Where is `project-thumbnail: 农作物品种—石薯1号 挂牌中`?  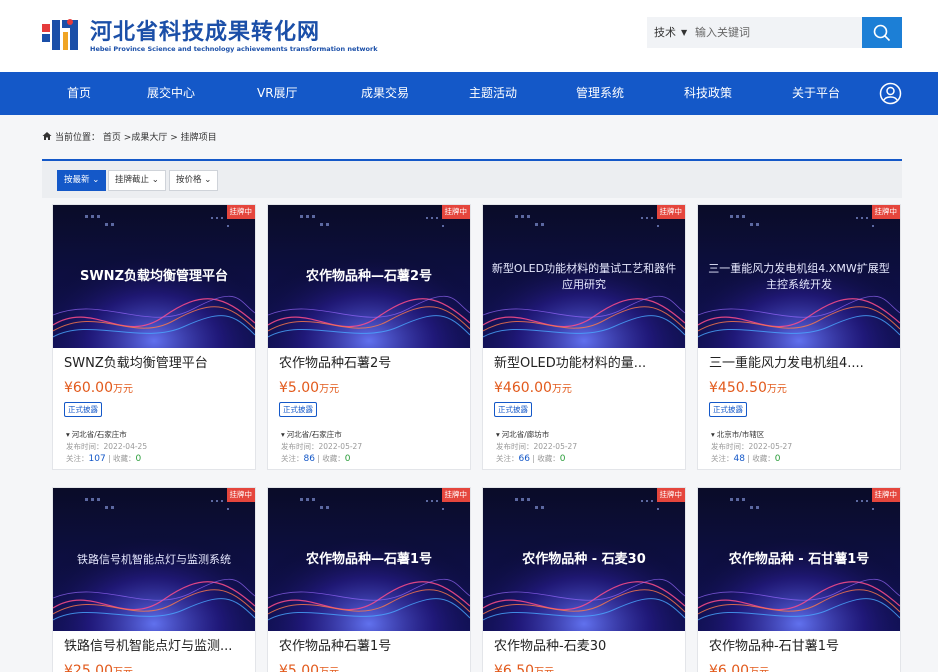
project-thumbnail: 农作物品种—石薯1号 挂牌中 is located at coordinates (369, 559).